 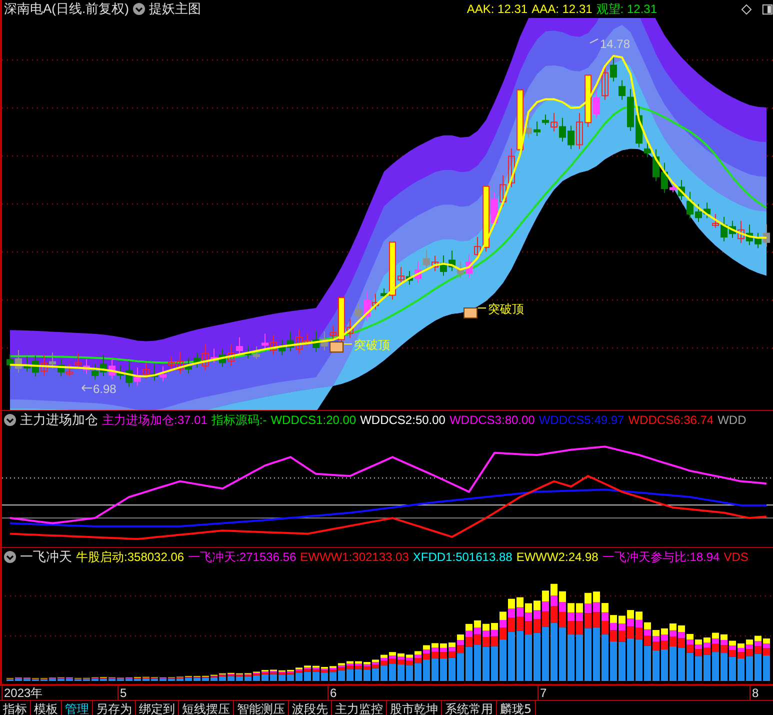 What do you see at coordinates (767, 9) in the screenshot?
I see `window-icon` at bounding box center [767, 9].